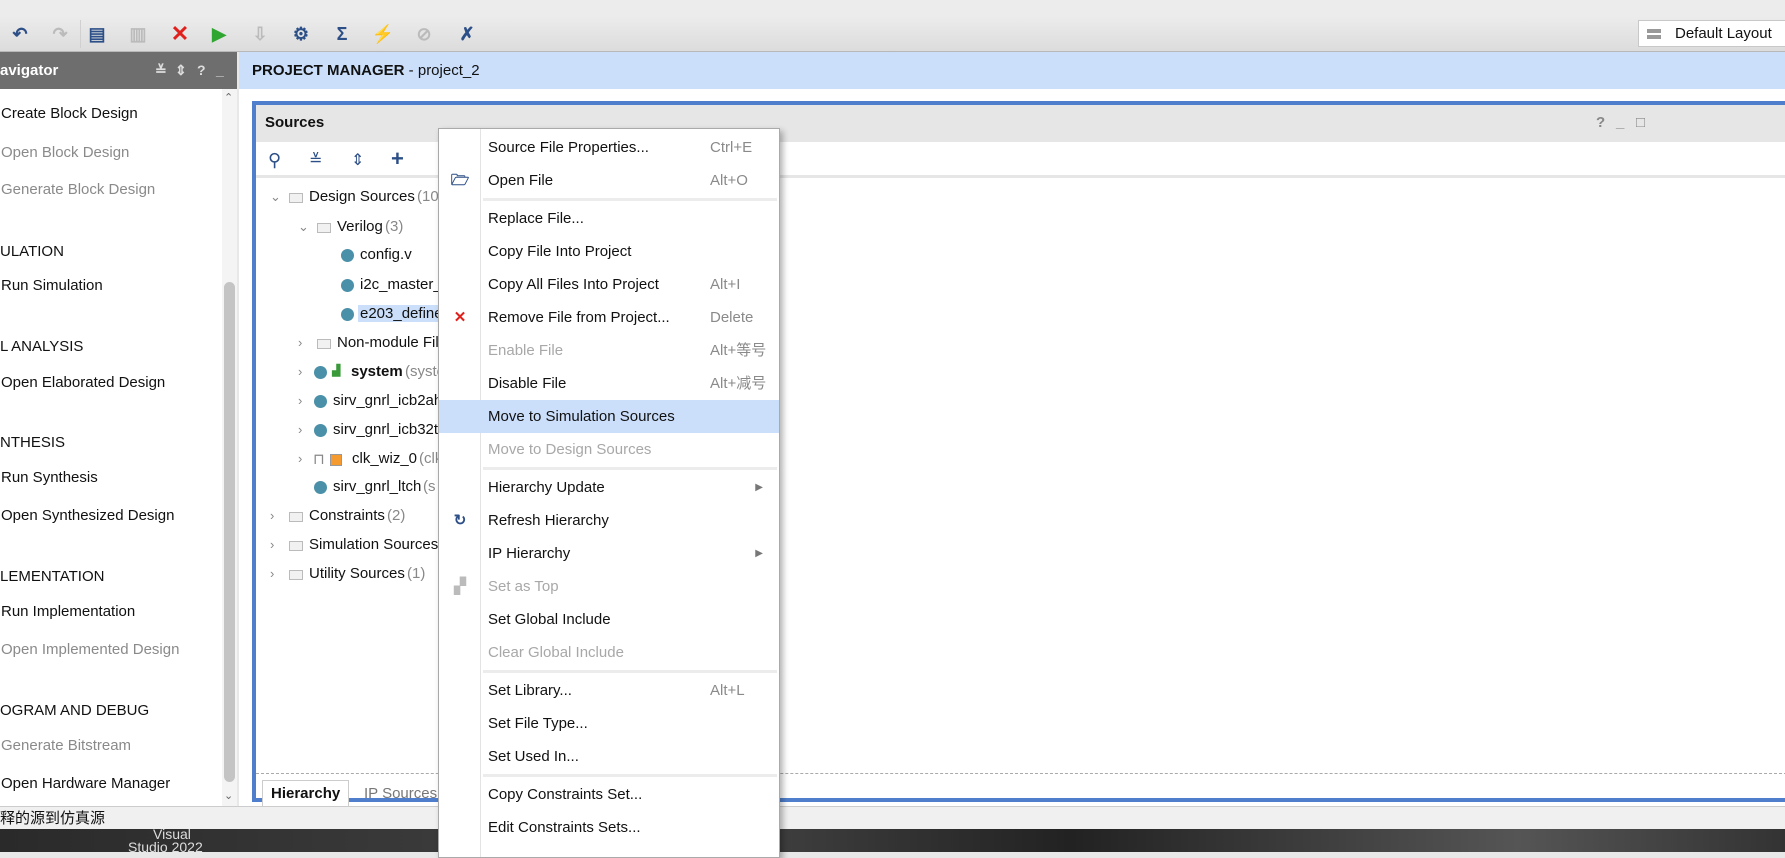  What do you see at coordinates (306, 793) in the screenshot?
I see `tab-hierarchy: Hierarchy` at bounding box center [306, 793].